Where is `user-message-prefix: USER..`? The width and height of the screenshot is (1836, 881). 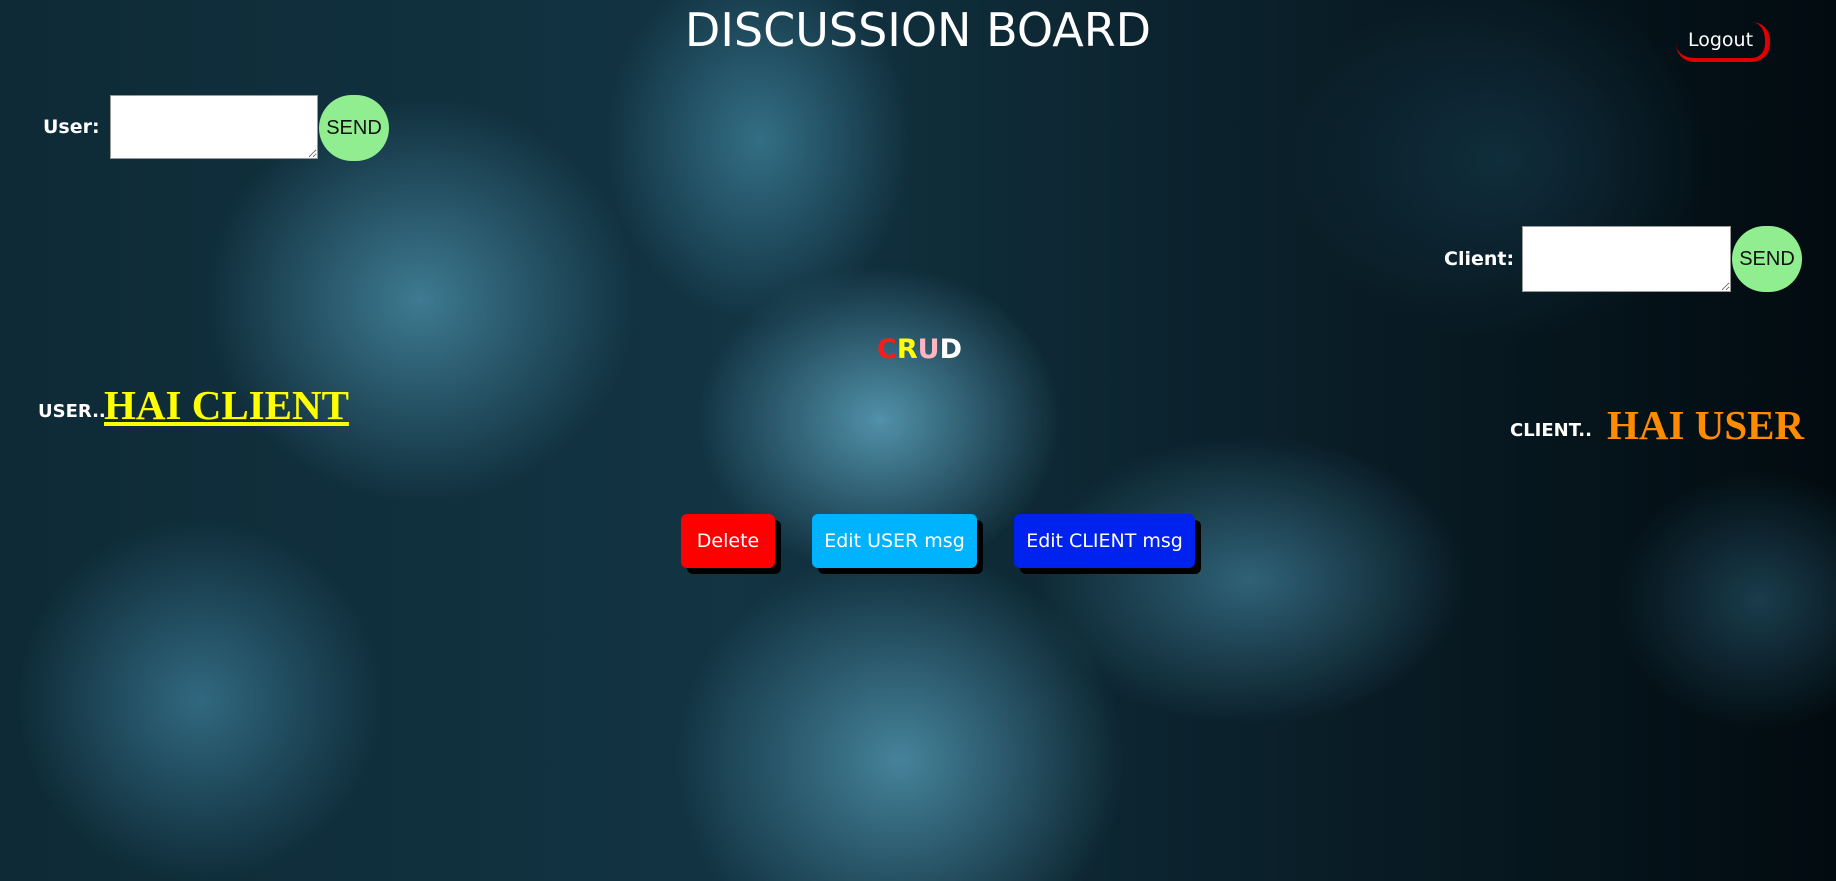
user-message-prefix: USER.. is located at coordinates (72, 411).